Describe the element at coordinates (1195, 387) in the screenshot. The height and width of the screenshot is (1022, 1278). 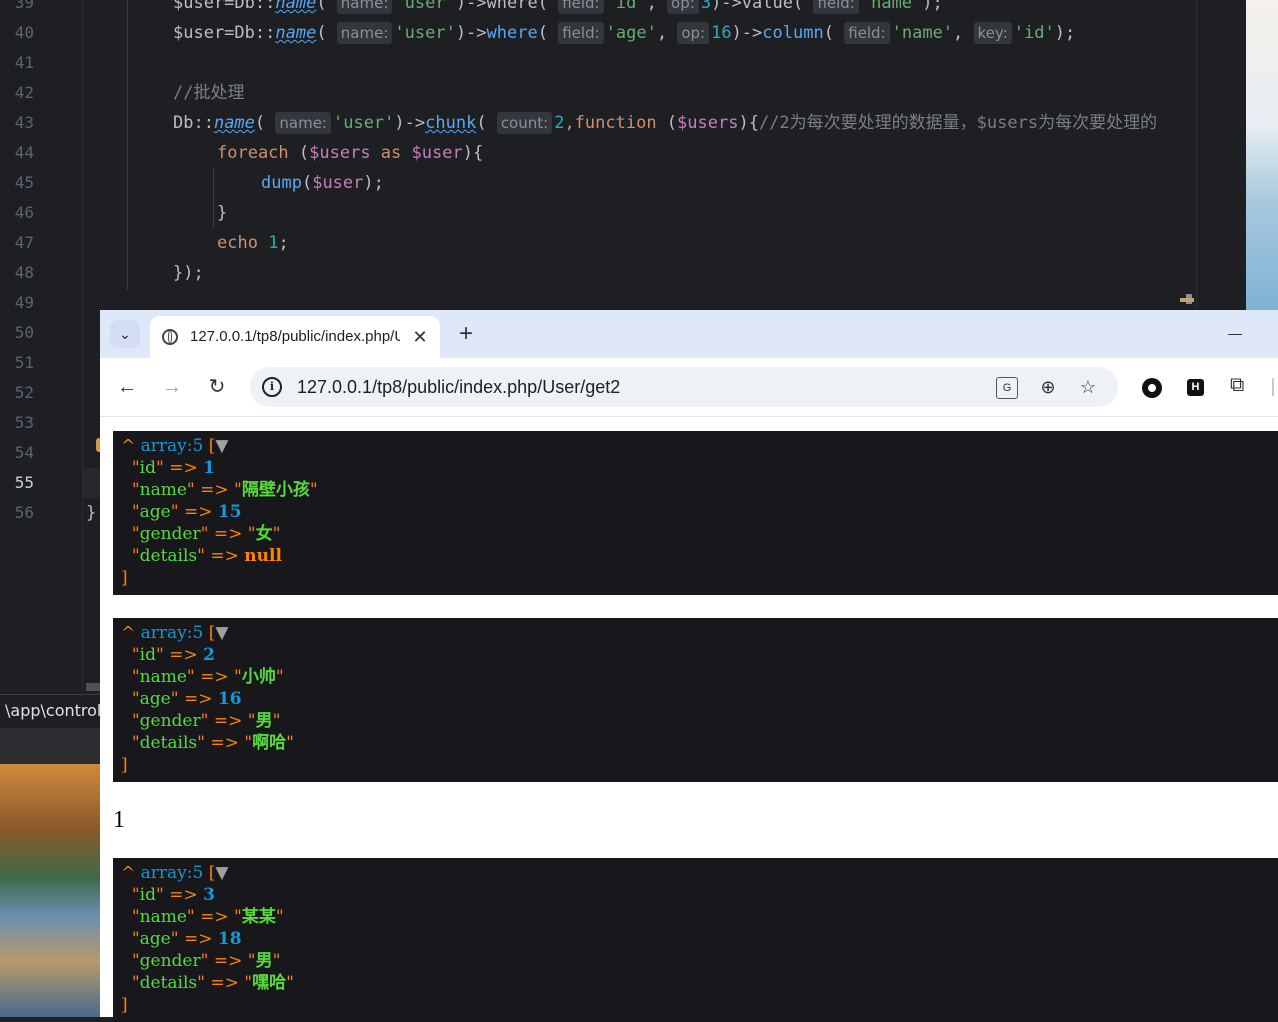
I see `extension-h-icon: H` at that location.